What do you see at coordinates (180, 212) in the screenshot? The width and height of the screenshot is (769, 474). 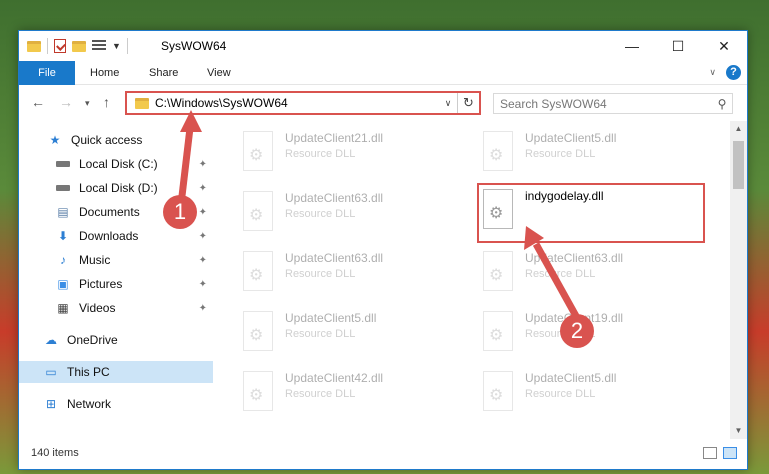 I see `step-1-marker: 1` at bounding box center [180, 212].